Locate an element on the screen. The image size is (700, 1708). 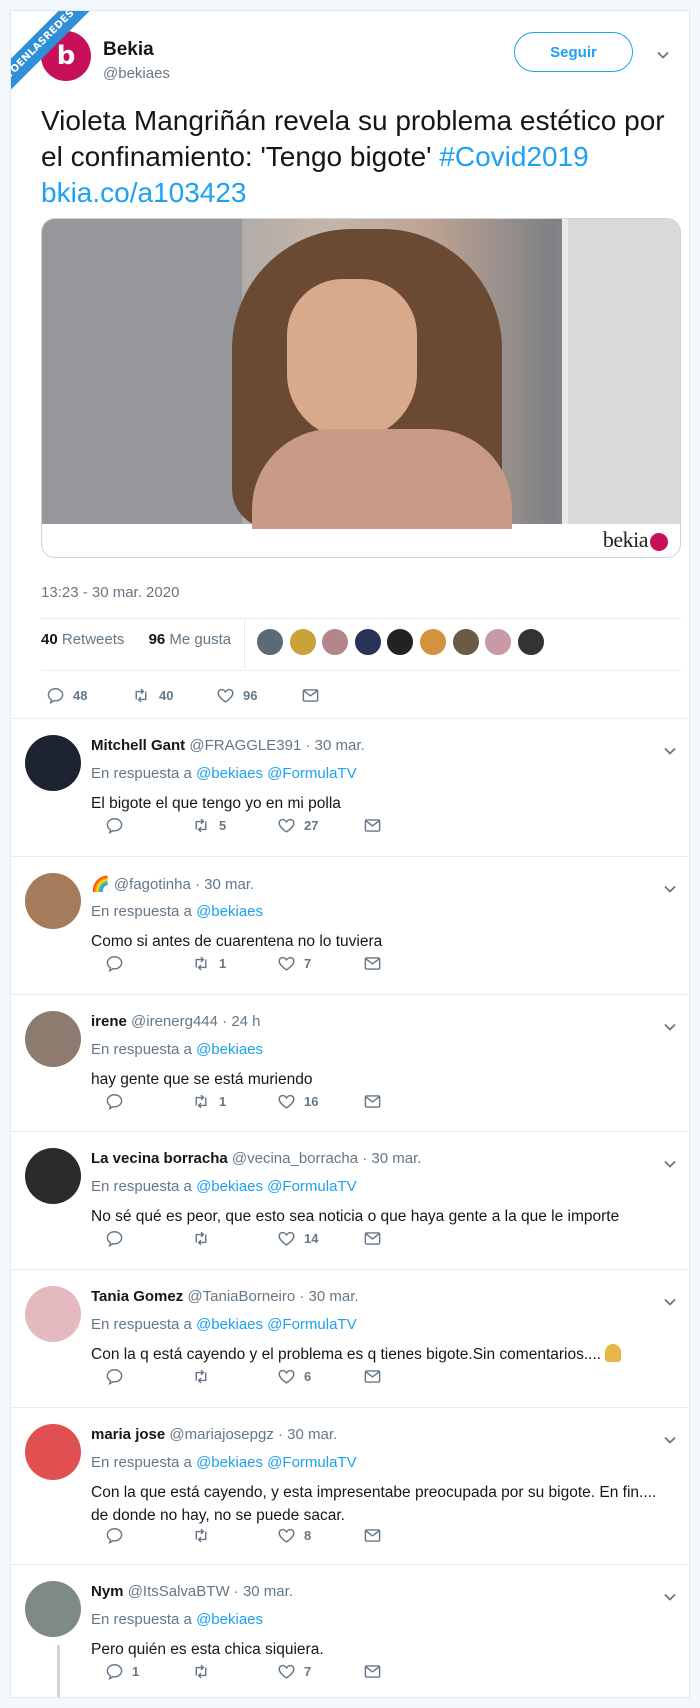
article-link: bkia.co/a103423 is located at coordinates (144, 192).